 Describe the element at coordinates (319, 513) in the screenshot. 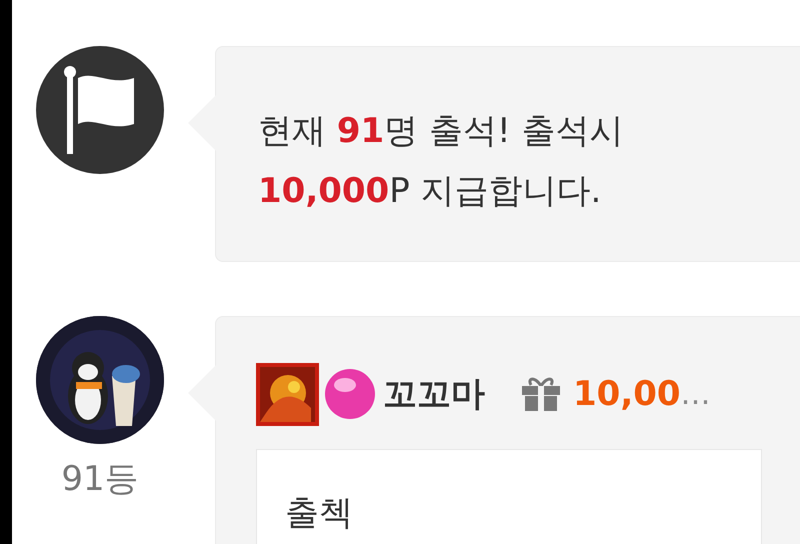

I see `comment-text: 출첵` at that location.